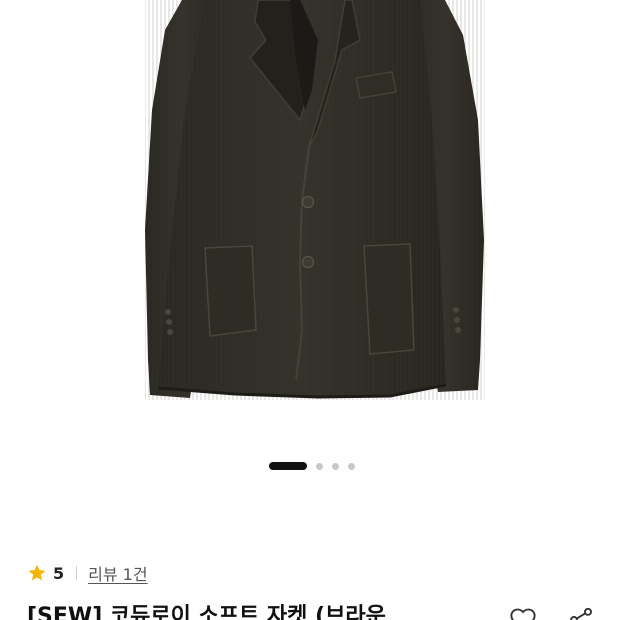 Image resolution: width=620 pixels, height=620 pixels. What do you see at coordinates (288, 466) in the screenshot?
I see `carousel-dot-active` at bounding box center [288, 466].